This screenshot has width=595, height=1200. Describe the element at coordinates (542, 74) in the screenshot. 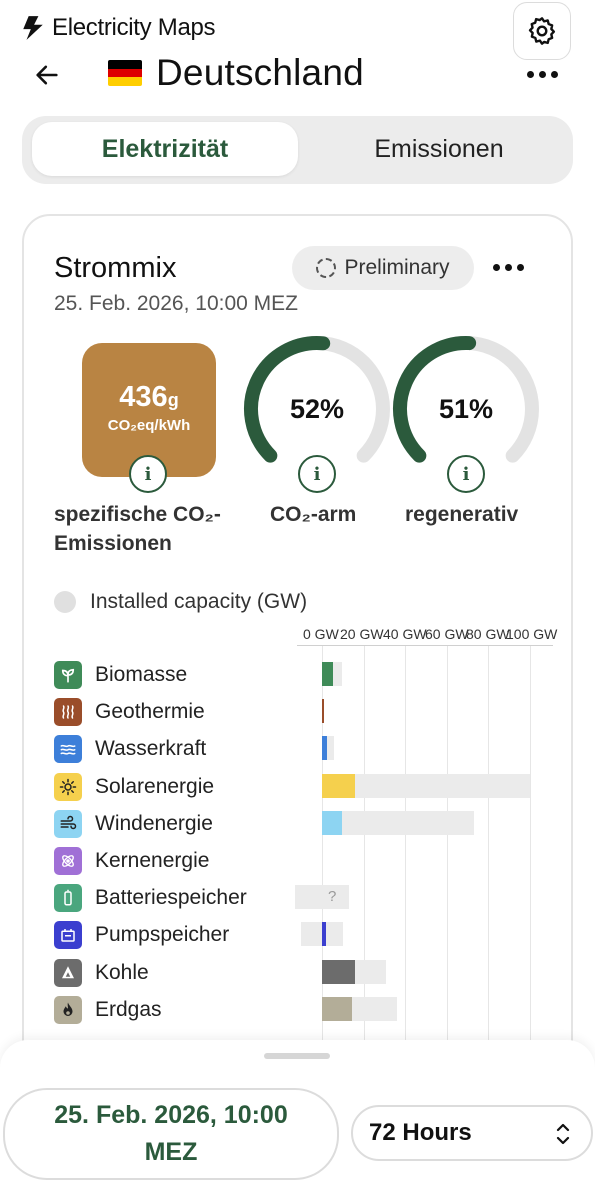

I see `zone-more-button` at that location.